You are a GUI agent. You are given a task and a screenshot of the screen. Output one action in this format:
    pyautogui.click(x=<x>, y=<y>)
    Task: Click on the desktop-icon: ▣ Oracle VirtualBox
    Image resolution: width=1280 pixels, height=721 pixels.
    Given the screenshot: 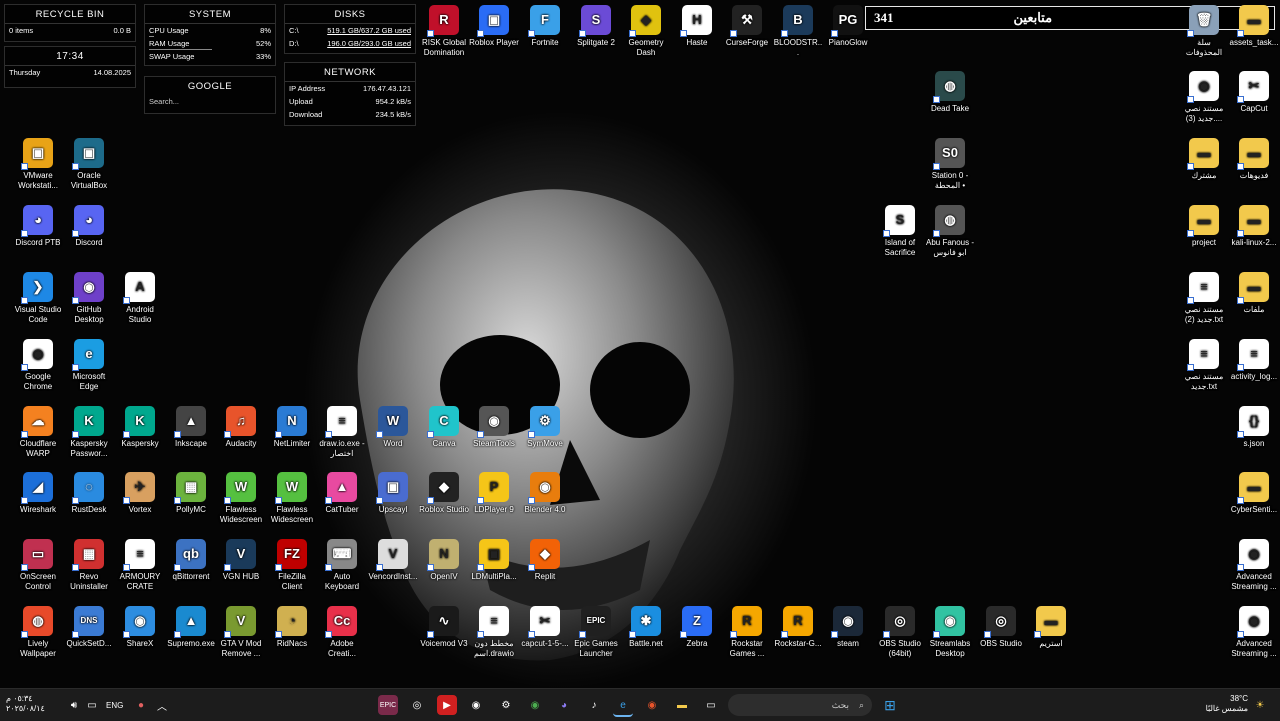 What is the action you would take?
    pyautogui.click(x=89, y=164)
    